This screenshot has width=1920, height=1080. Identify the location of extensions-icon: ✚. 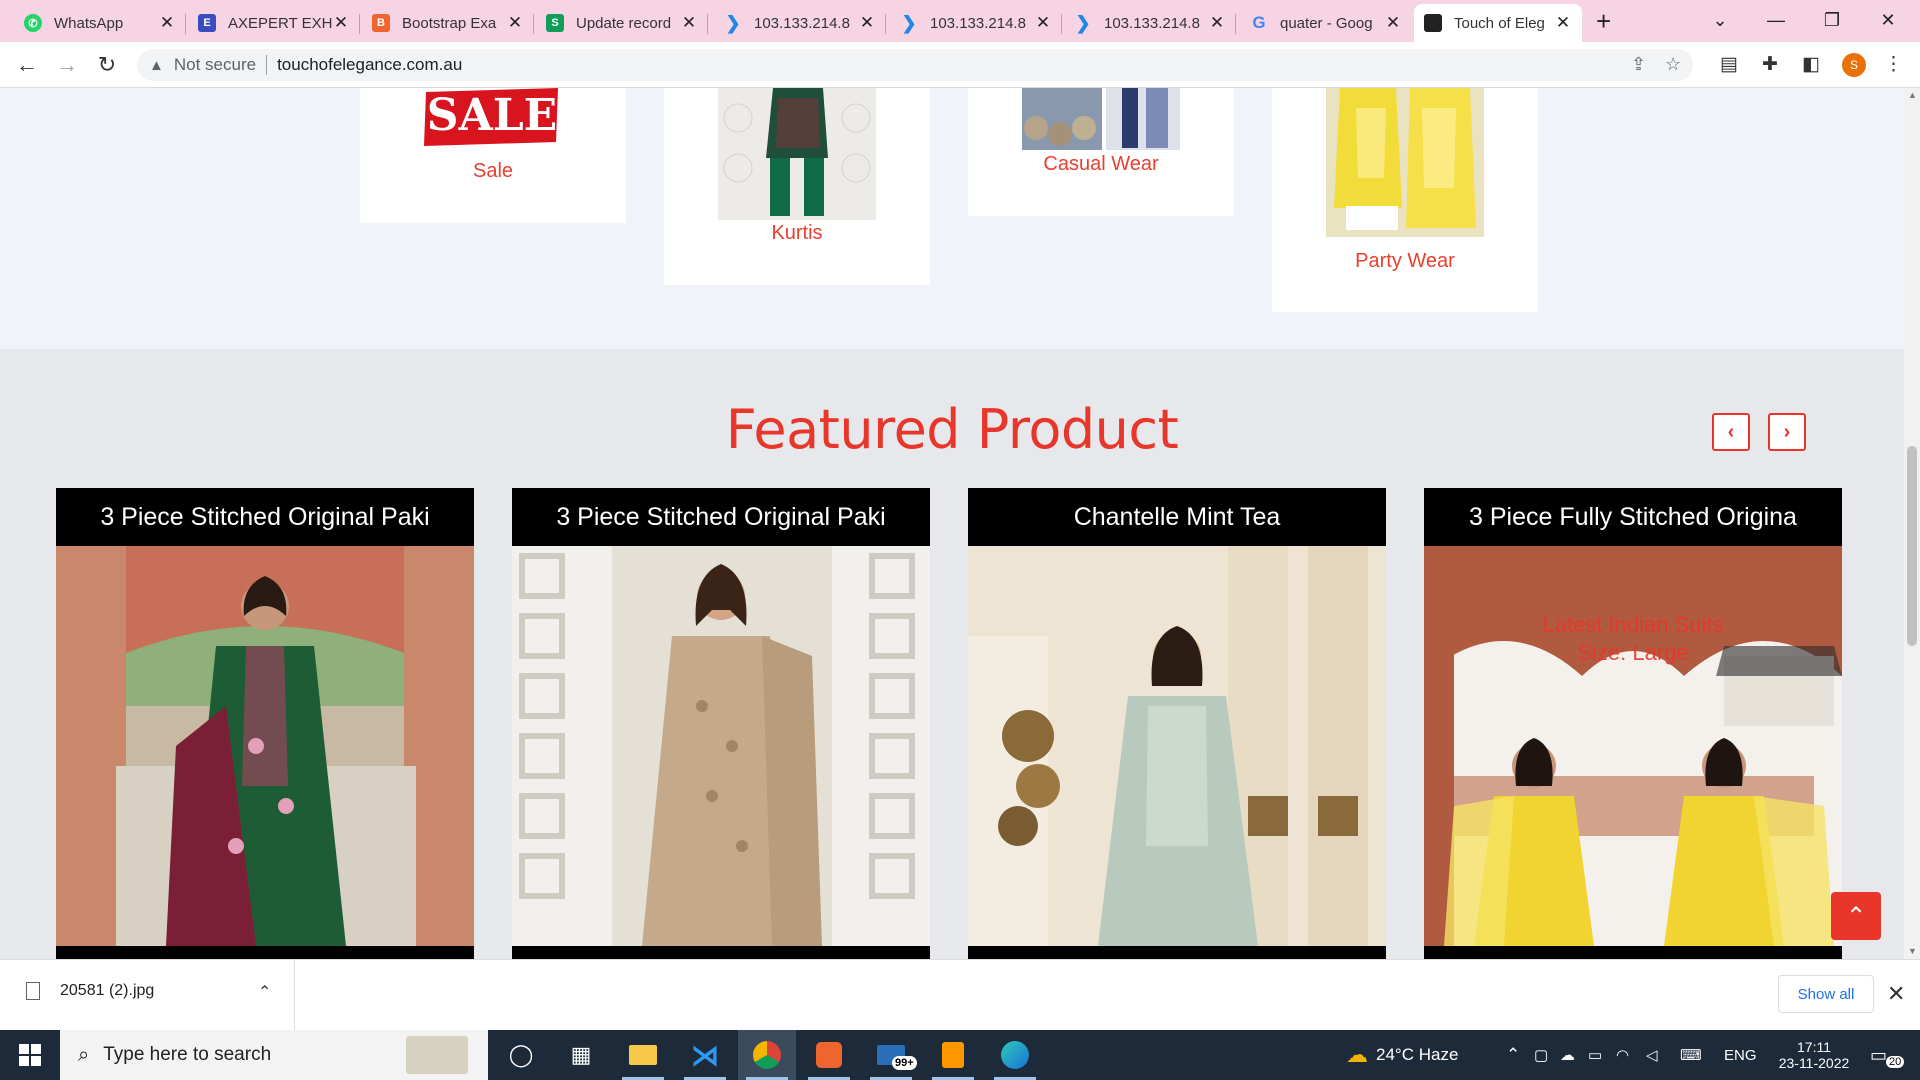
(1770, 64).